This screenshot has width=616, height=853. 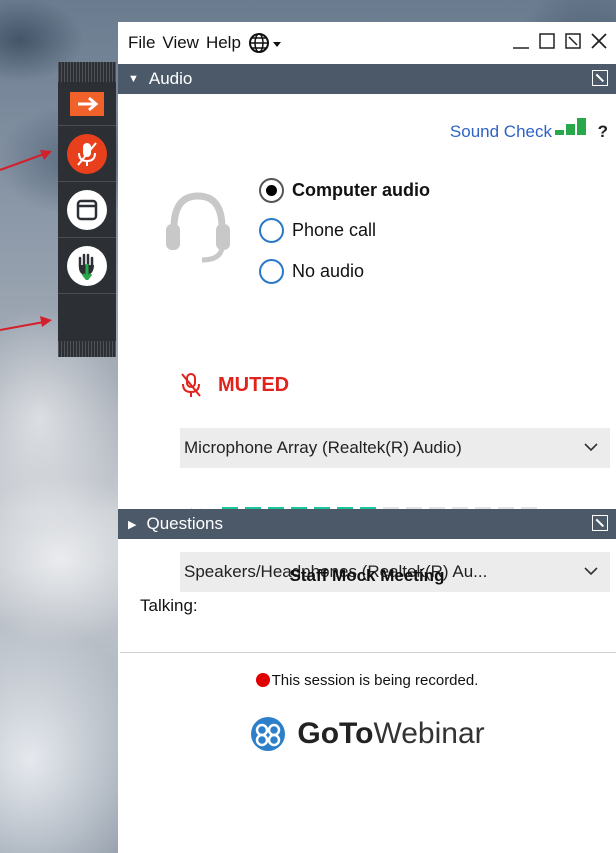 What do you see at coordinates (367, 79) in the screenshot?
I see `audio-panel-header: ▼ Audio` at bounding box center [367, 79].